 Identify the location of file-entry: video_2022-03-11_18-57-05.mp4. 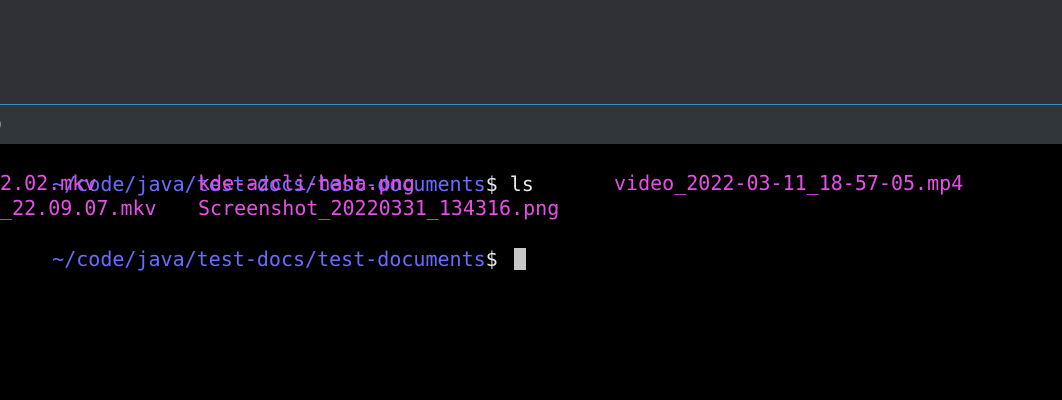
(789, 183).